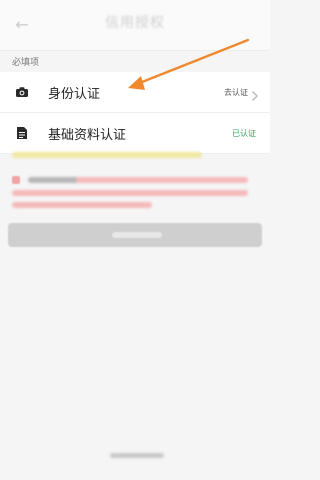 The width and height of the screenshot is (320, 480). I want to click on basic-info-verification-label: 基础资料认证, so click(87, 135).